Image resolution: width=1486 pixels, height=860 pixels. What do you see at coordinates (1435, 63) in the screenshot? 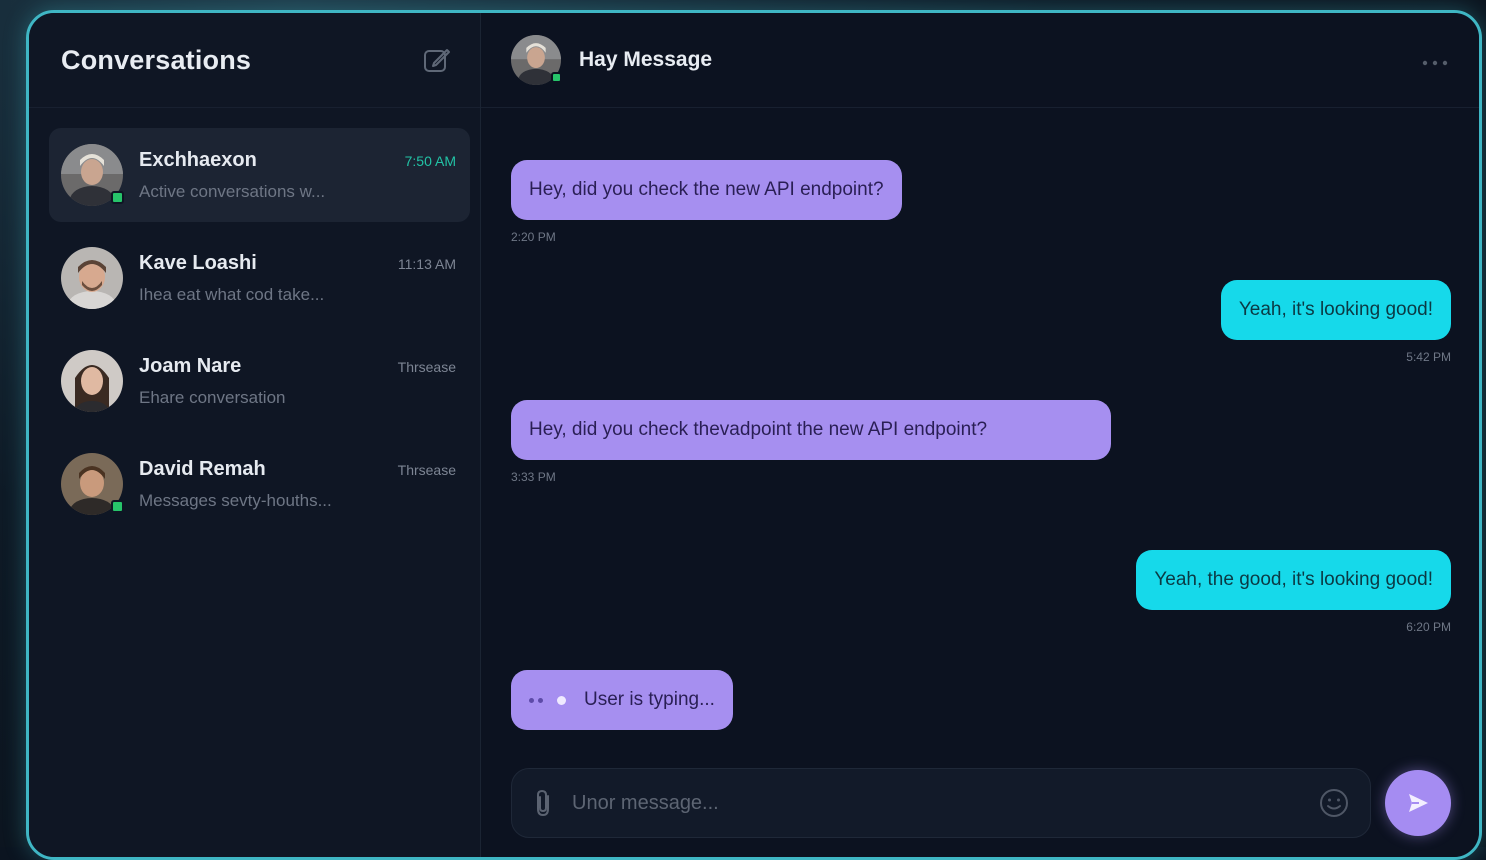
I see `more-icon` at bounding box center [1435, 63].